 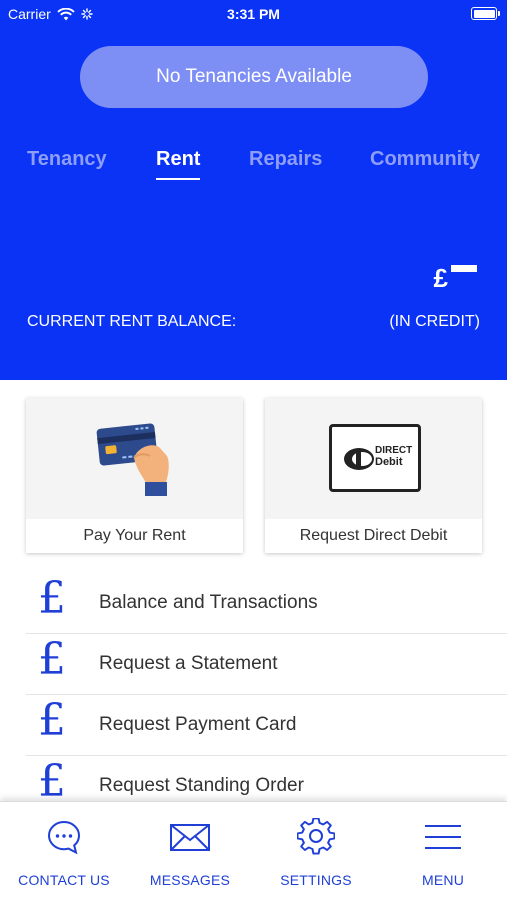 What do you see at coordinates (316, 836) in the screenshot?
I see `gear-icon` at bounding box center [316, 836].